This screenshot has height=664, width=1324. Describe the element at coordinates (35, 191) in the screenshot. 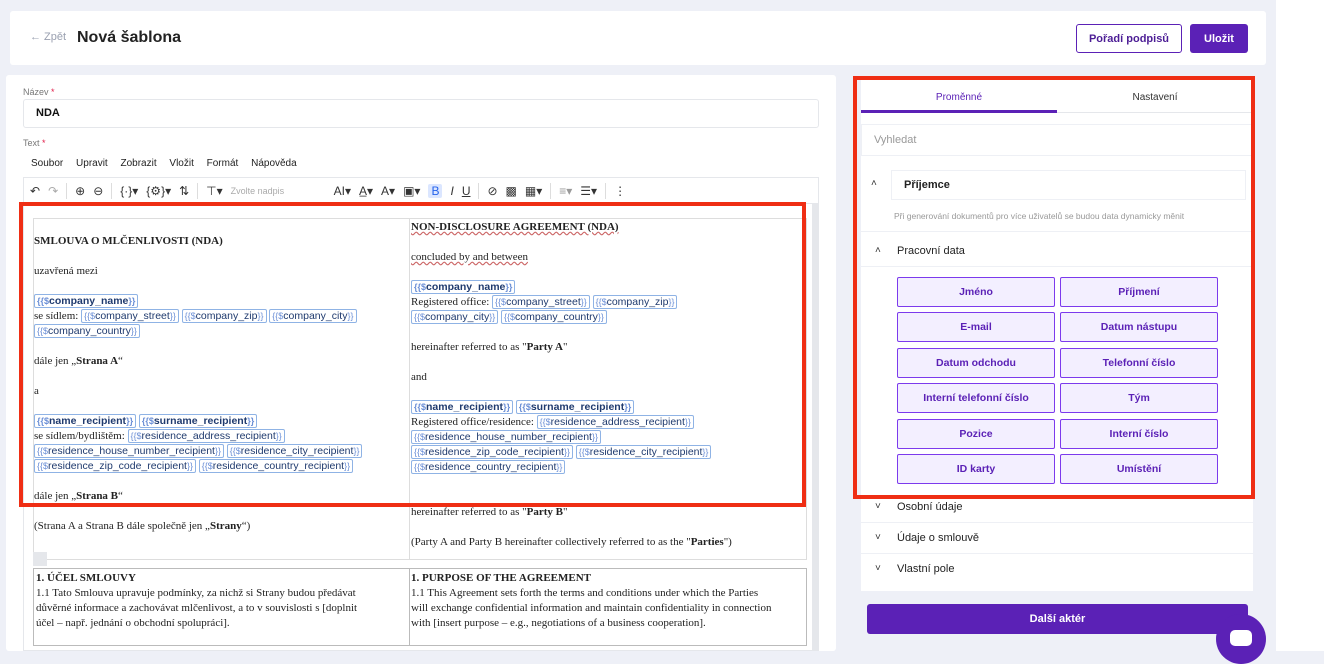

I see `undo-icon: ↶` at that location.